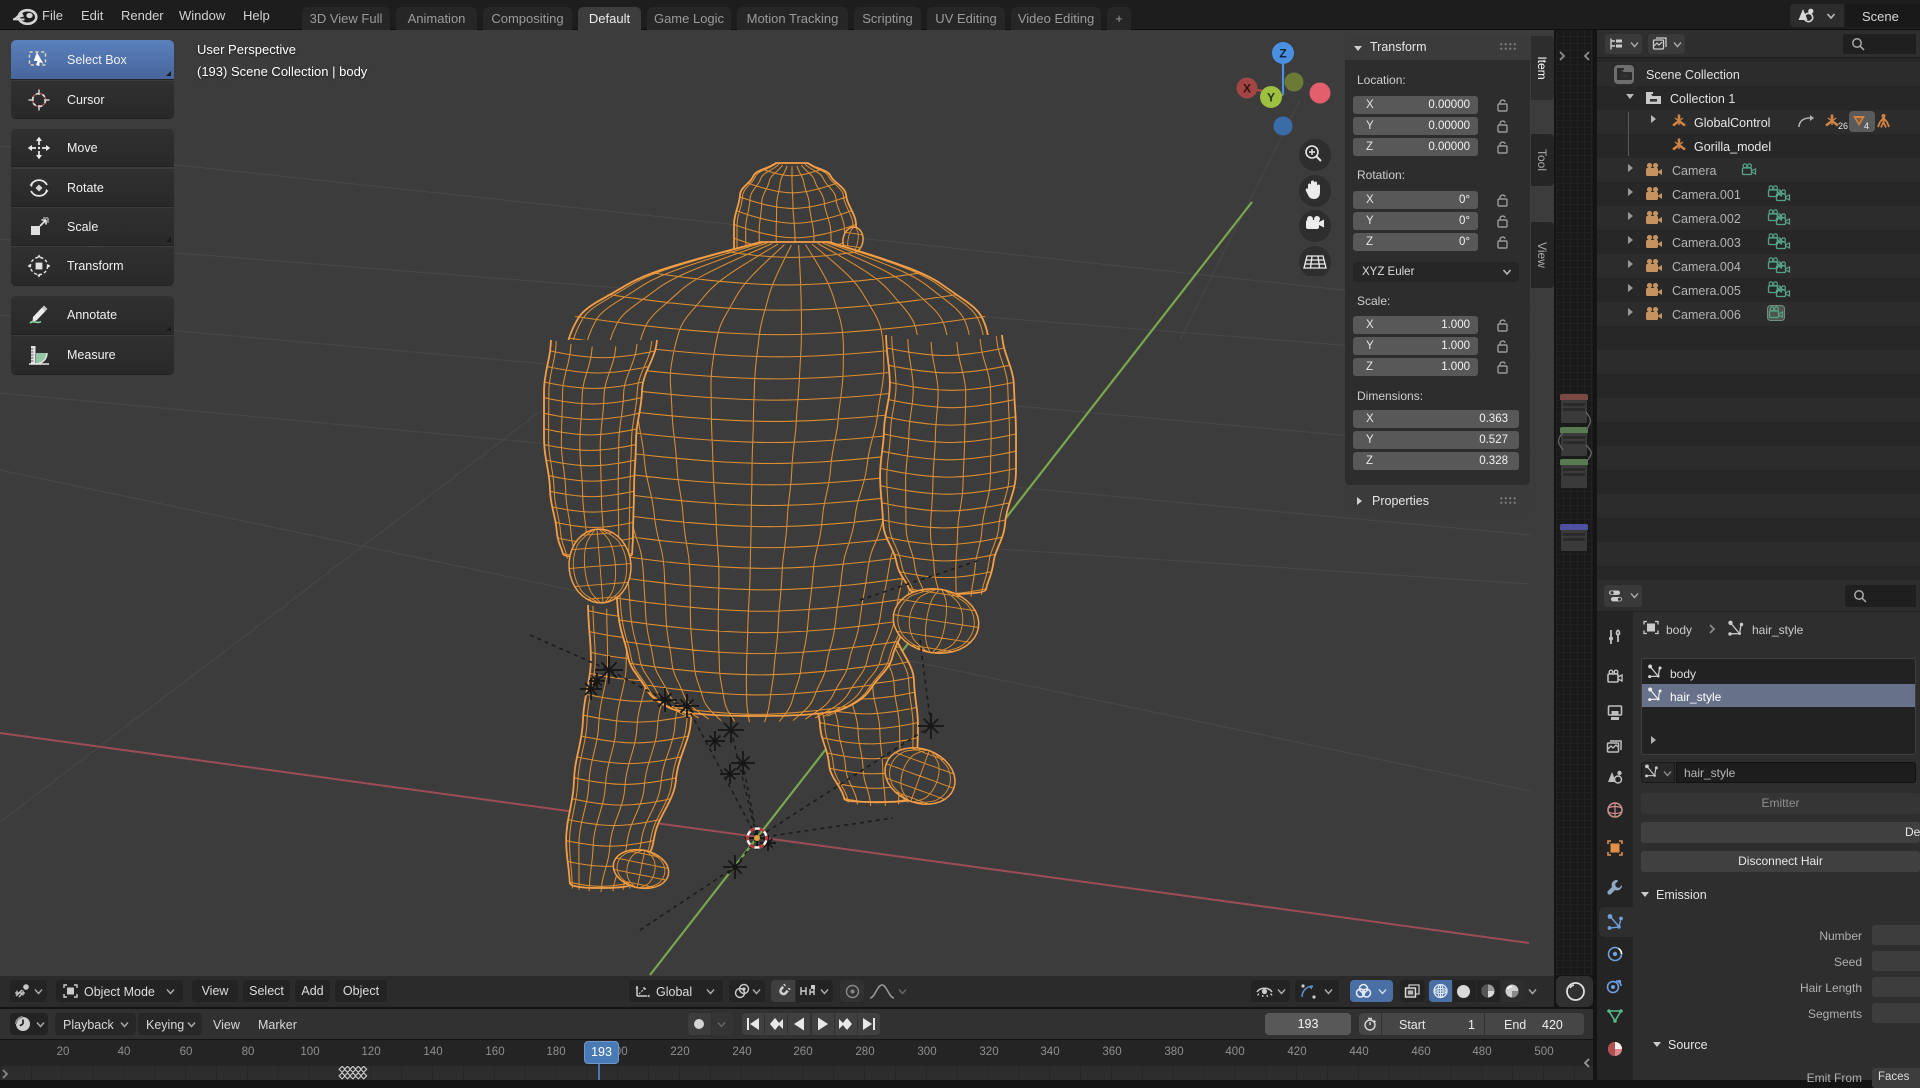  What do you see at coordinates (1247, 89) in the screenshot?
I see `svg-text: X` at bounding box center [1247, 89].